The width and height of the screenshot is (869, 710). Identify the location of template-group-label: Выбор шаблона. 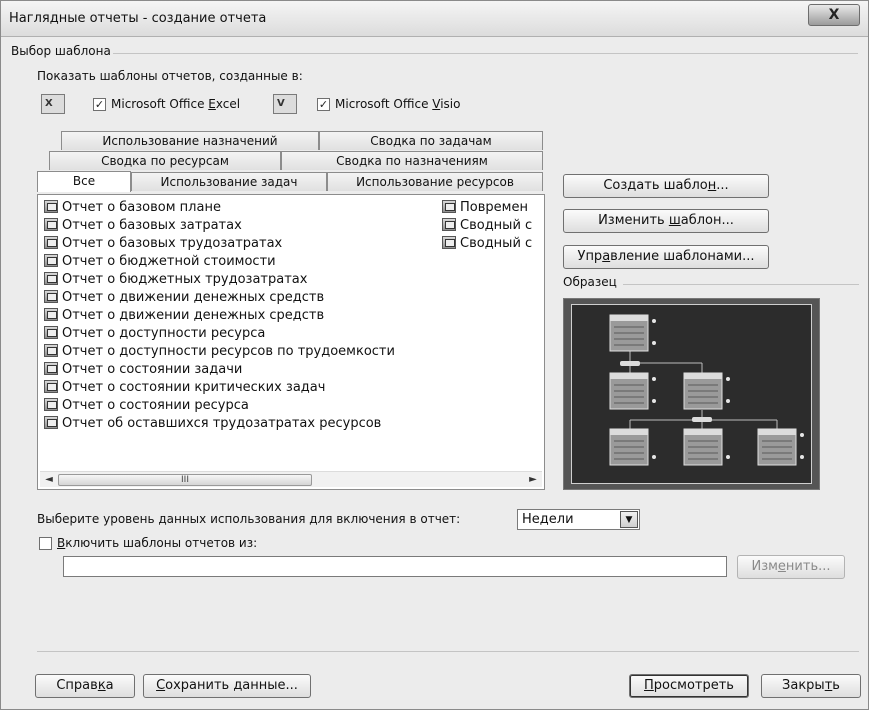
(61, 51).